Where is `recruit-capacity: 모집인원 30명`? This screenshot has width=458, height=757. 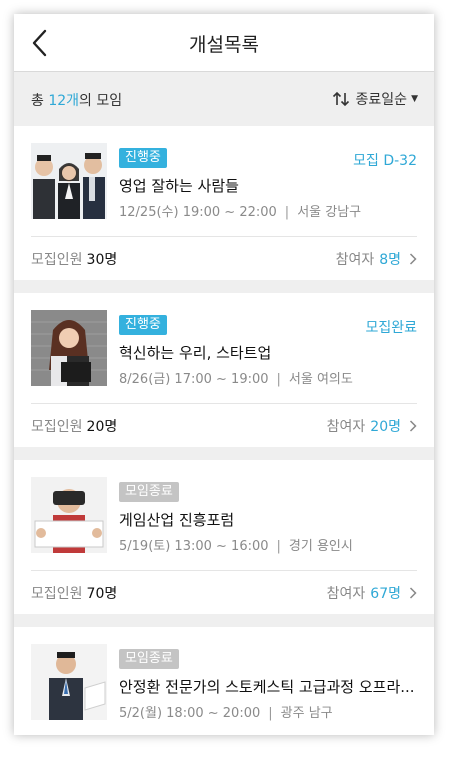
recruit-capacity: 모집인원 30명 is located at coordinates (74, 259).